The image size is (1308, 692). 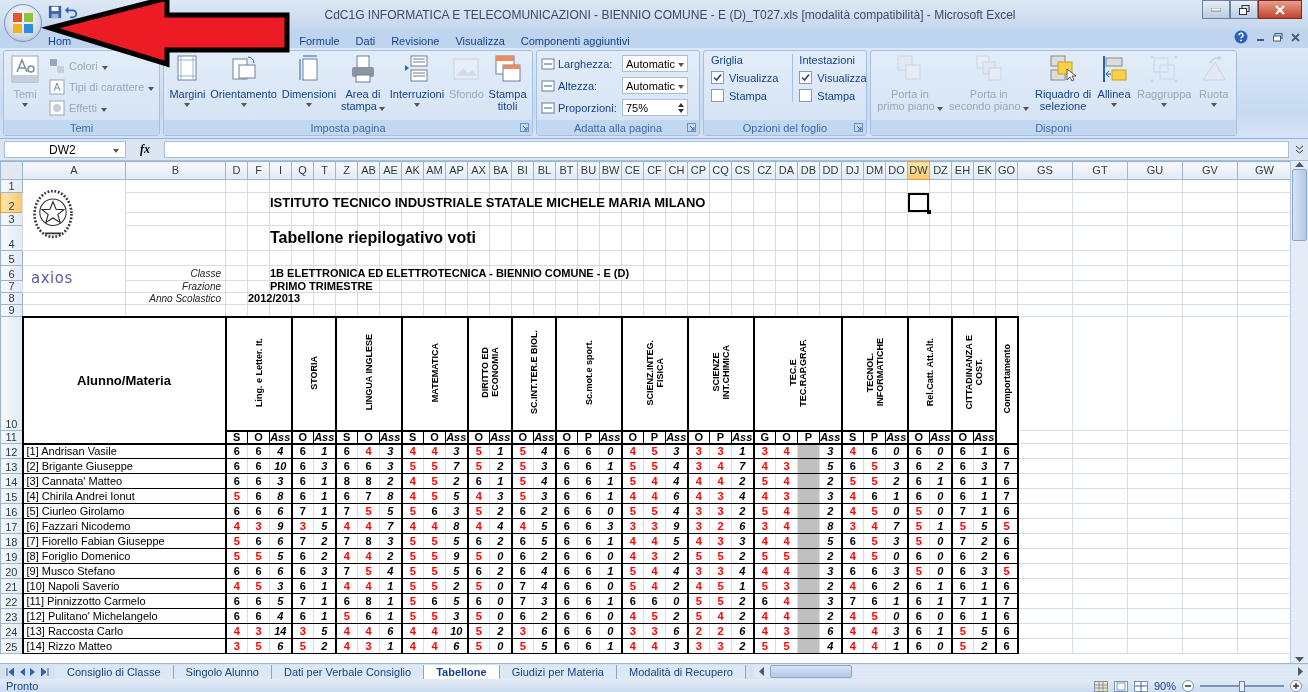 What do you see at coordinates (655, 107) in the screenshot?
I see `scale-spinner: 75%` at bounding box center [655, 107].